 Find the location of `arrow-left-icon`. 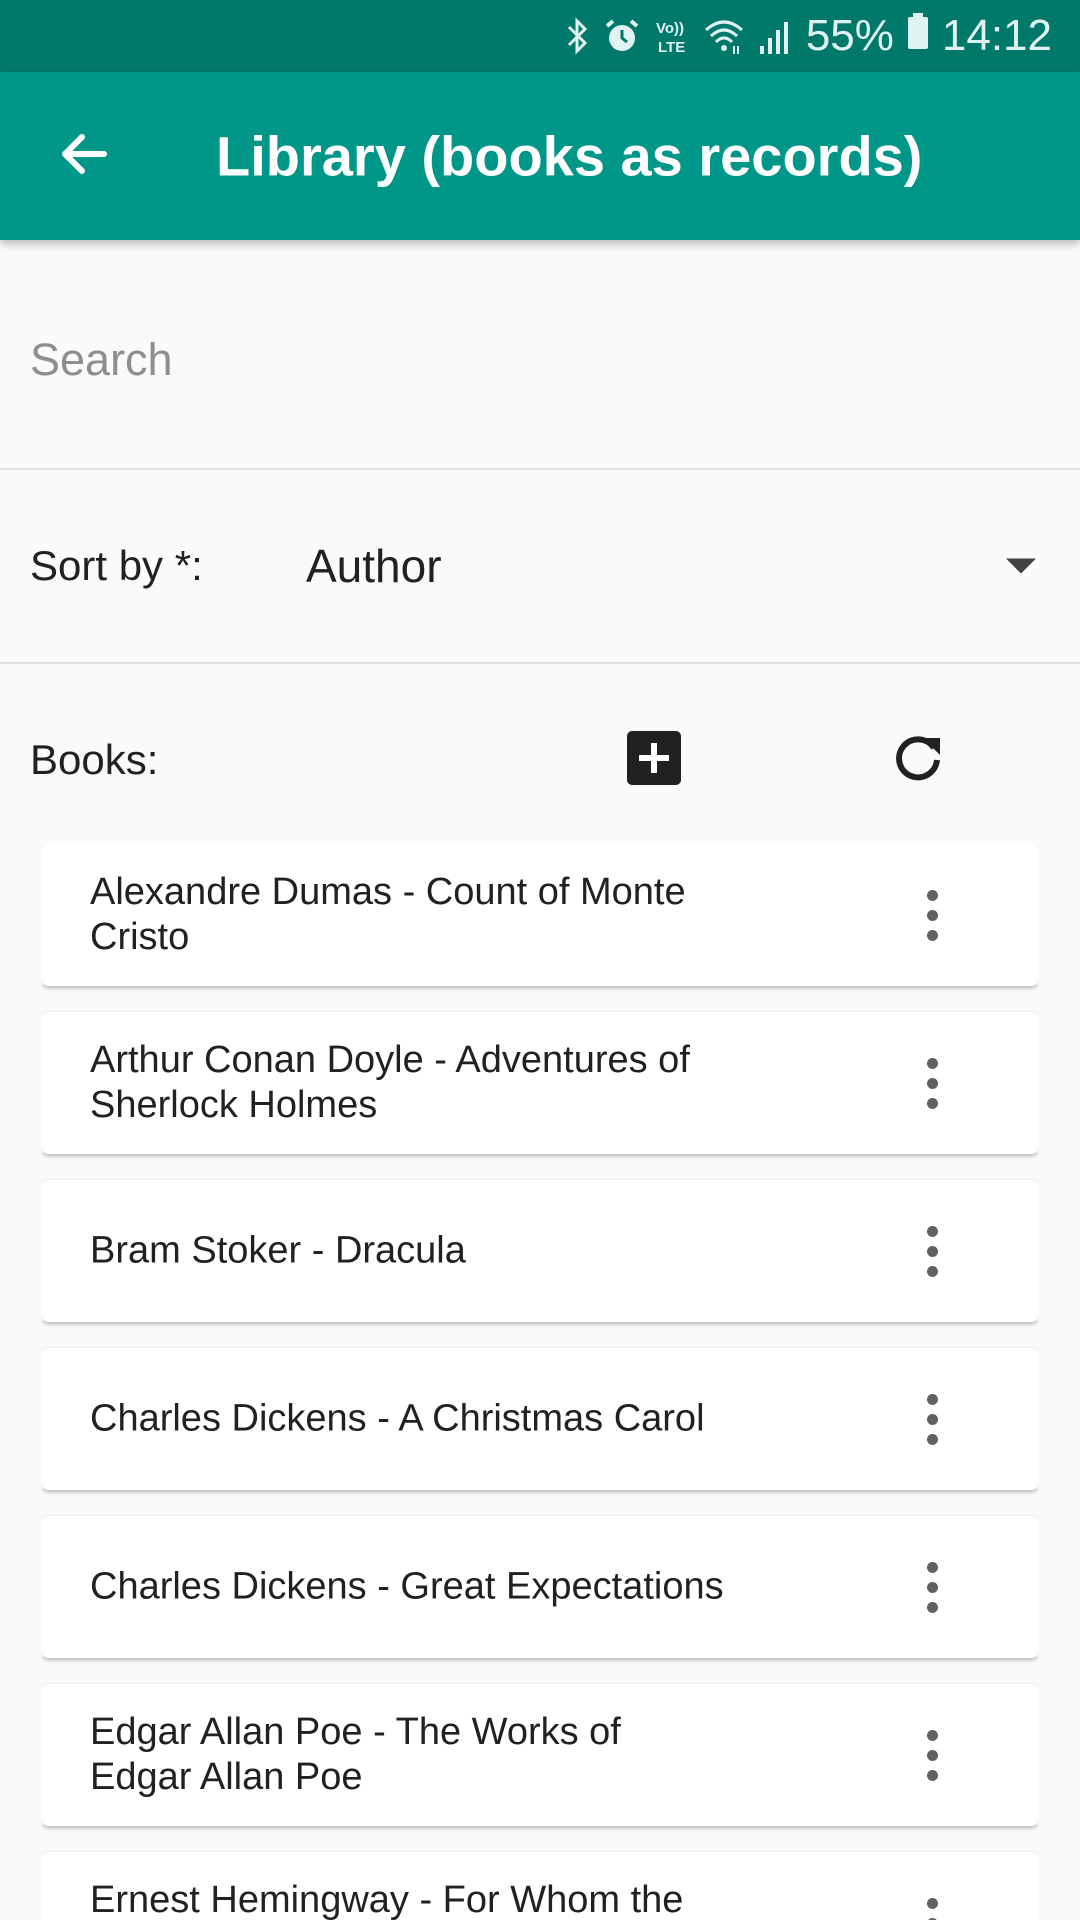

arrow-left-icon is located at coordinates (84, 156).